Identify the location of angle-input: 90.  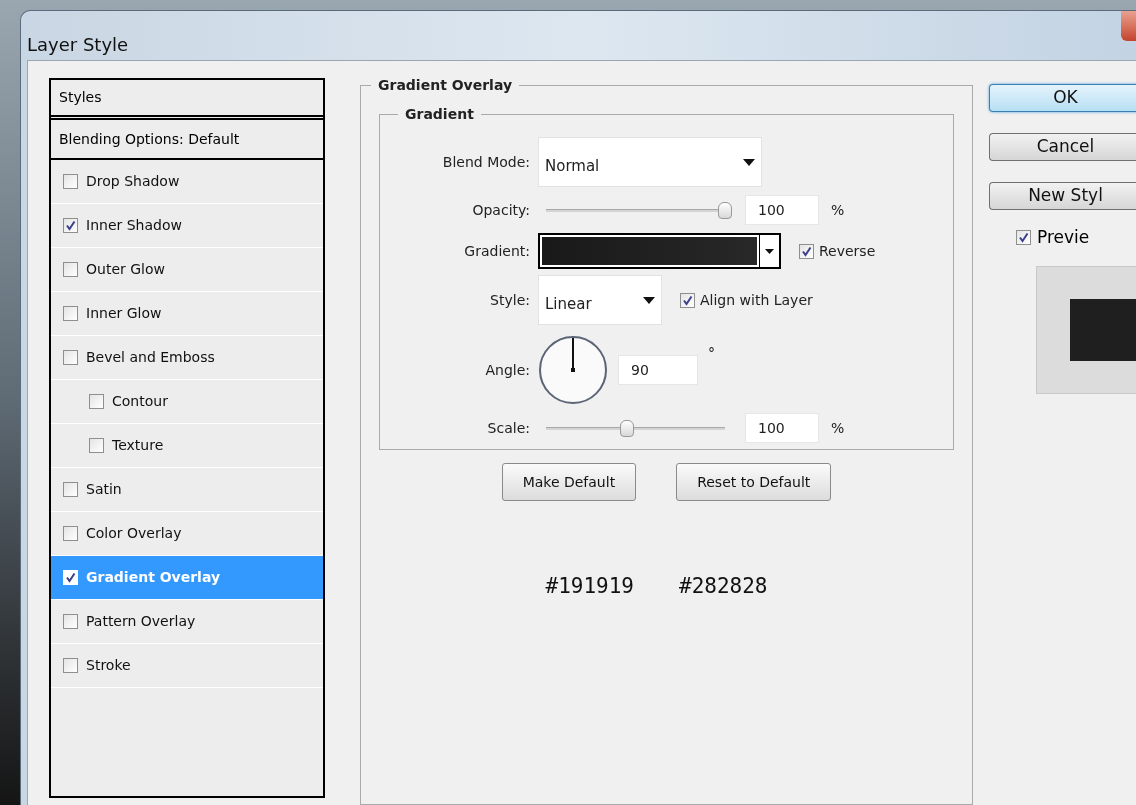
(658, 370).